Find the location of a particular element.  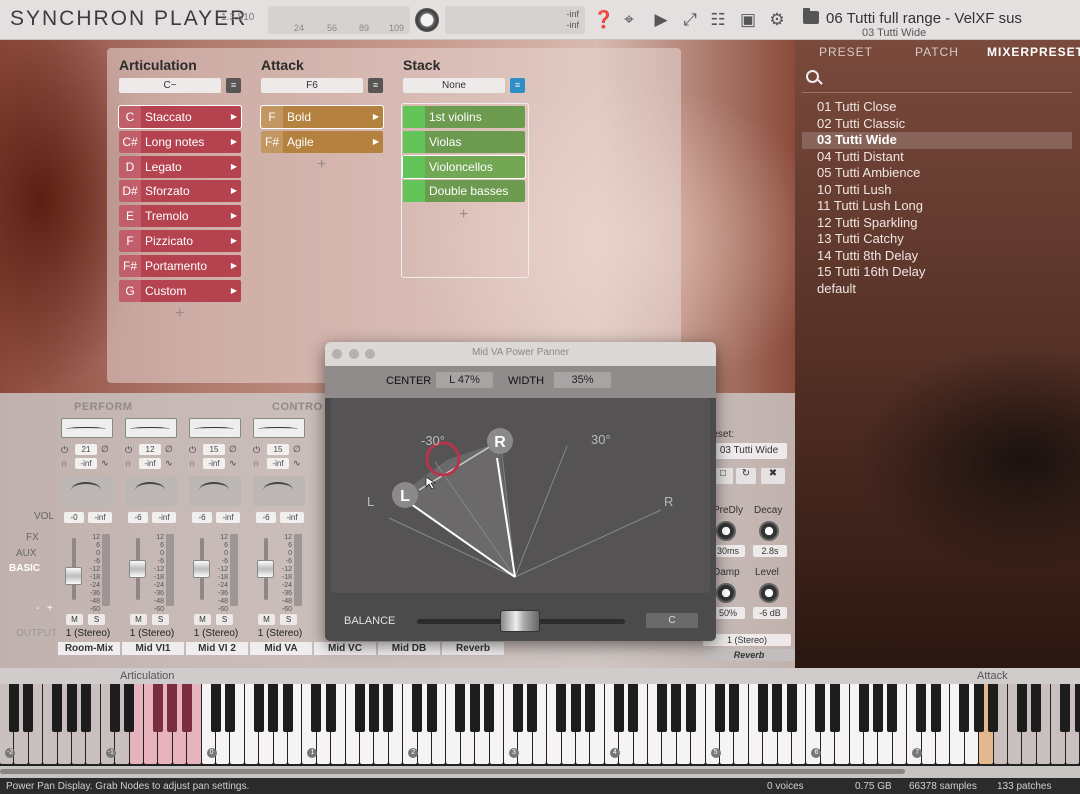

articulation-item: D Legato ▶ is located at coordinates (180, 166).